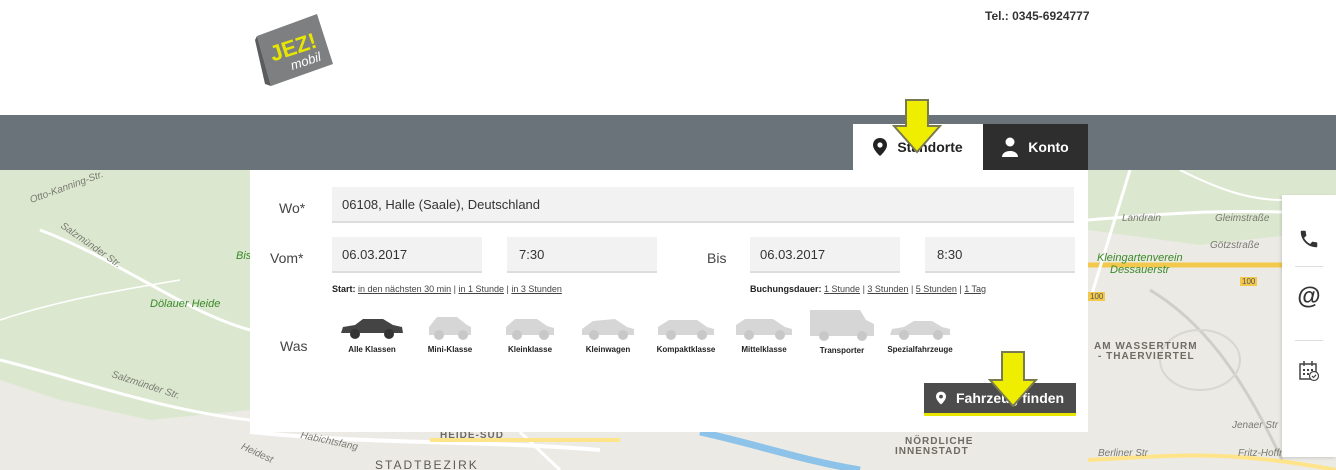  What do you see at coordinates (292, 208) in the screenshot?
I see `wo-label: Wo*` at bounding box center [292, 208].